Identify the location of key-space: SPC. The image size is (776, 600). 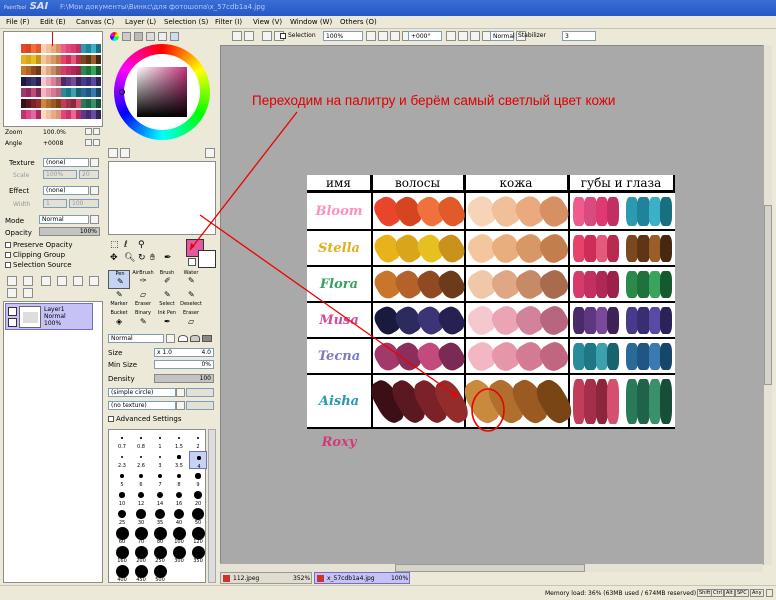
(742, 593).